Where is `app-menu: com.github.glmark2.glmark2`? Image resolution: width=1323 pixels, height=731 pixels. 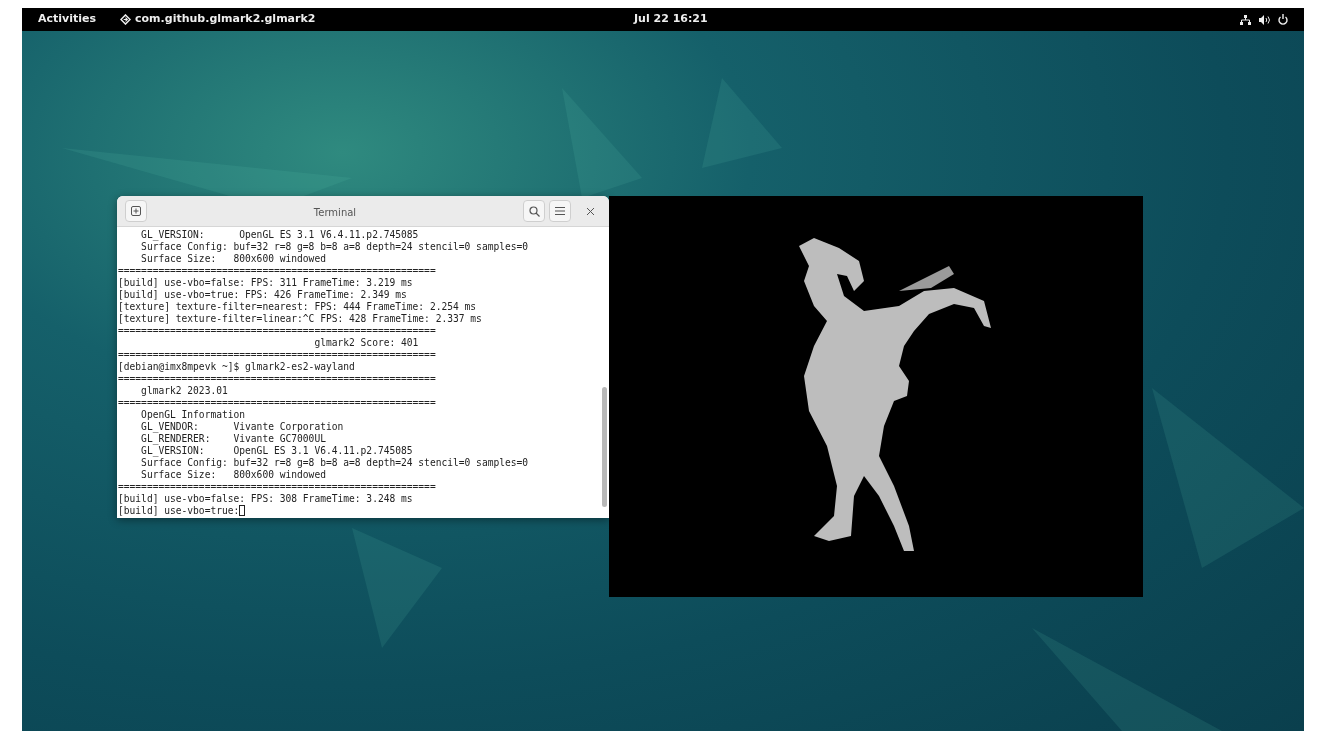 app-menu: com.github.glmark2.glmark2 is located at coordinates (225, 19).